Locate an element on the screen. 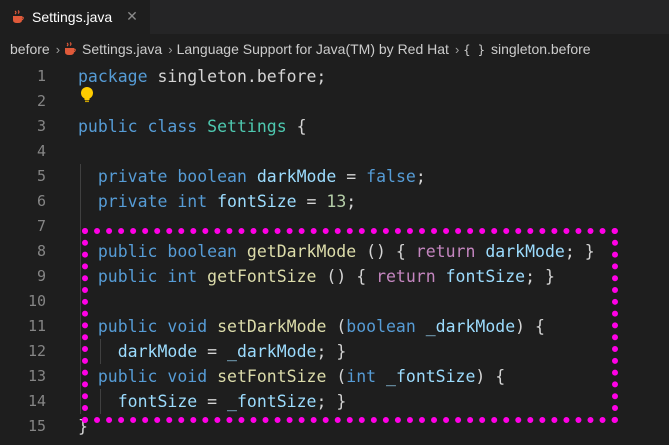  code-line-12: darkMode = _darkMode; } is located at coordinates (232, 351).